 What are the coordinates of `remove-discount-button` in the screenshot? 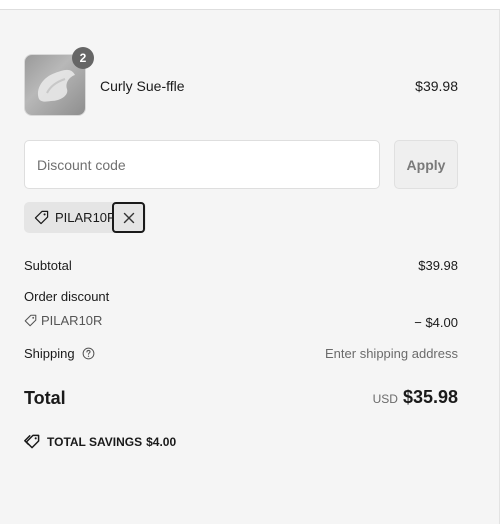 It's located at (128, 217).